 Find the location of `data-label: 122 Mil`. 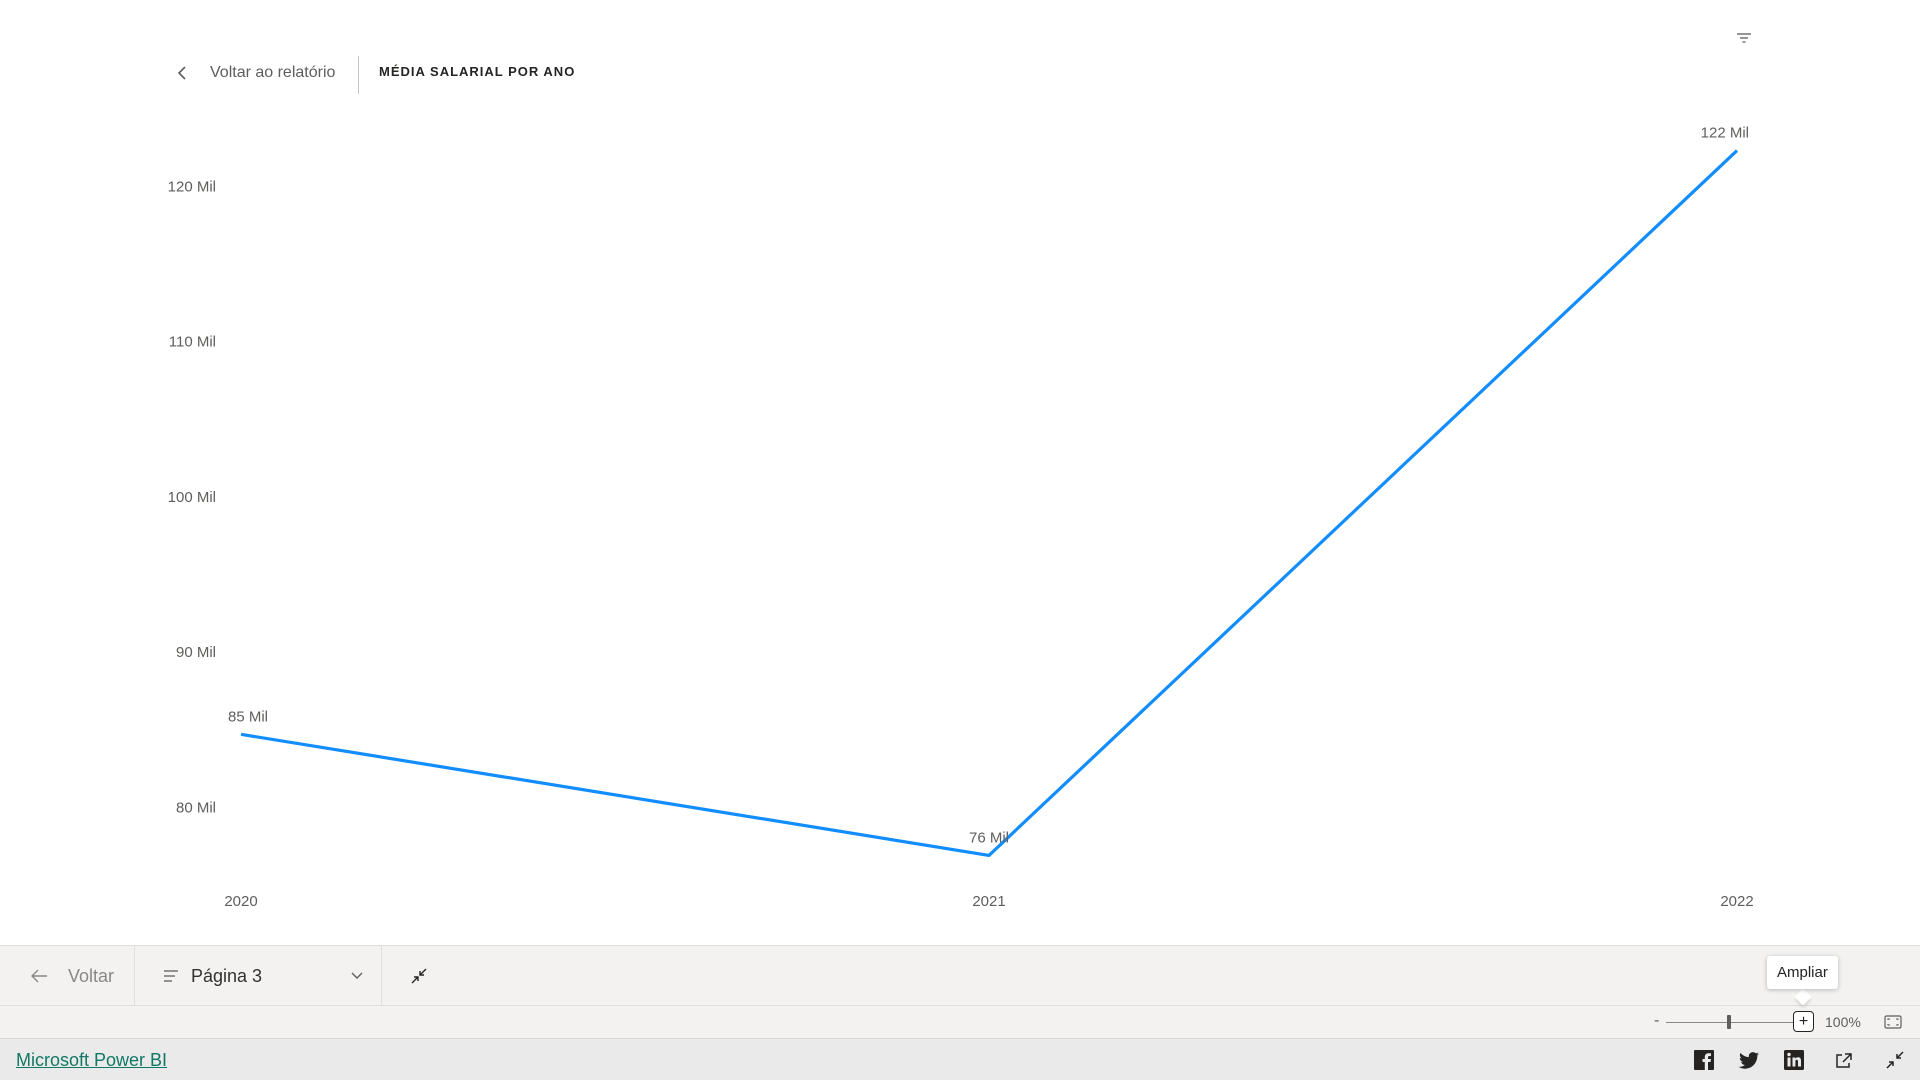

data-label: 122 Mil is located at coordinates (1725, 133).